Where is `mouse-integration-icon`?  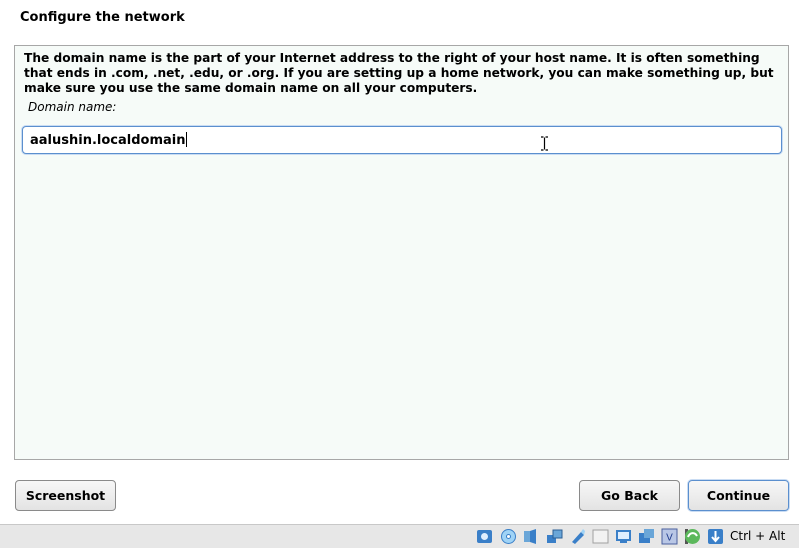
mouse-integration-icon is located at coordinates (692, 536).